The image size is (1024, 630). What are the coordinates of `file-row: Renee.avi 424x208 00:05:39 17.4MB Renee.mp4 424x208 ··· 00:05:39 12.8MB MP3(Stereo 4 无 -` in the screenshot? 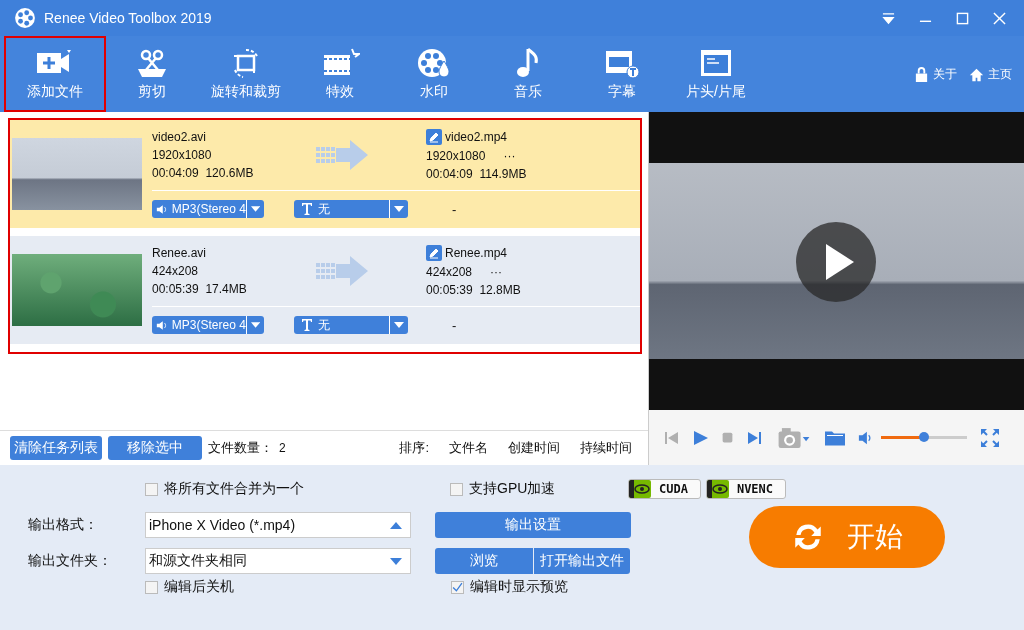 It's located at (325, 290).